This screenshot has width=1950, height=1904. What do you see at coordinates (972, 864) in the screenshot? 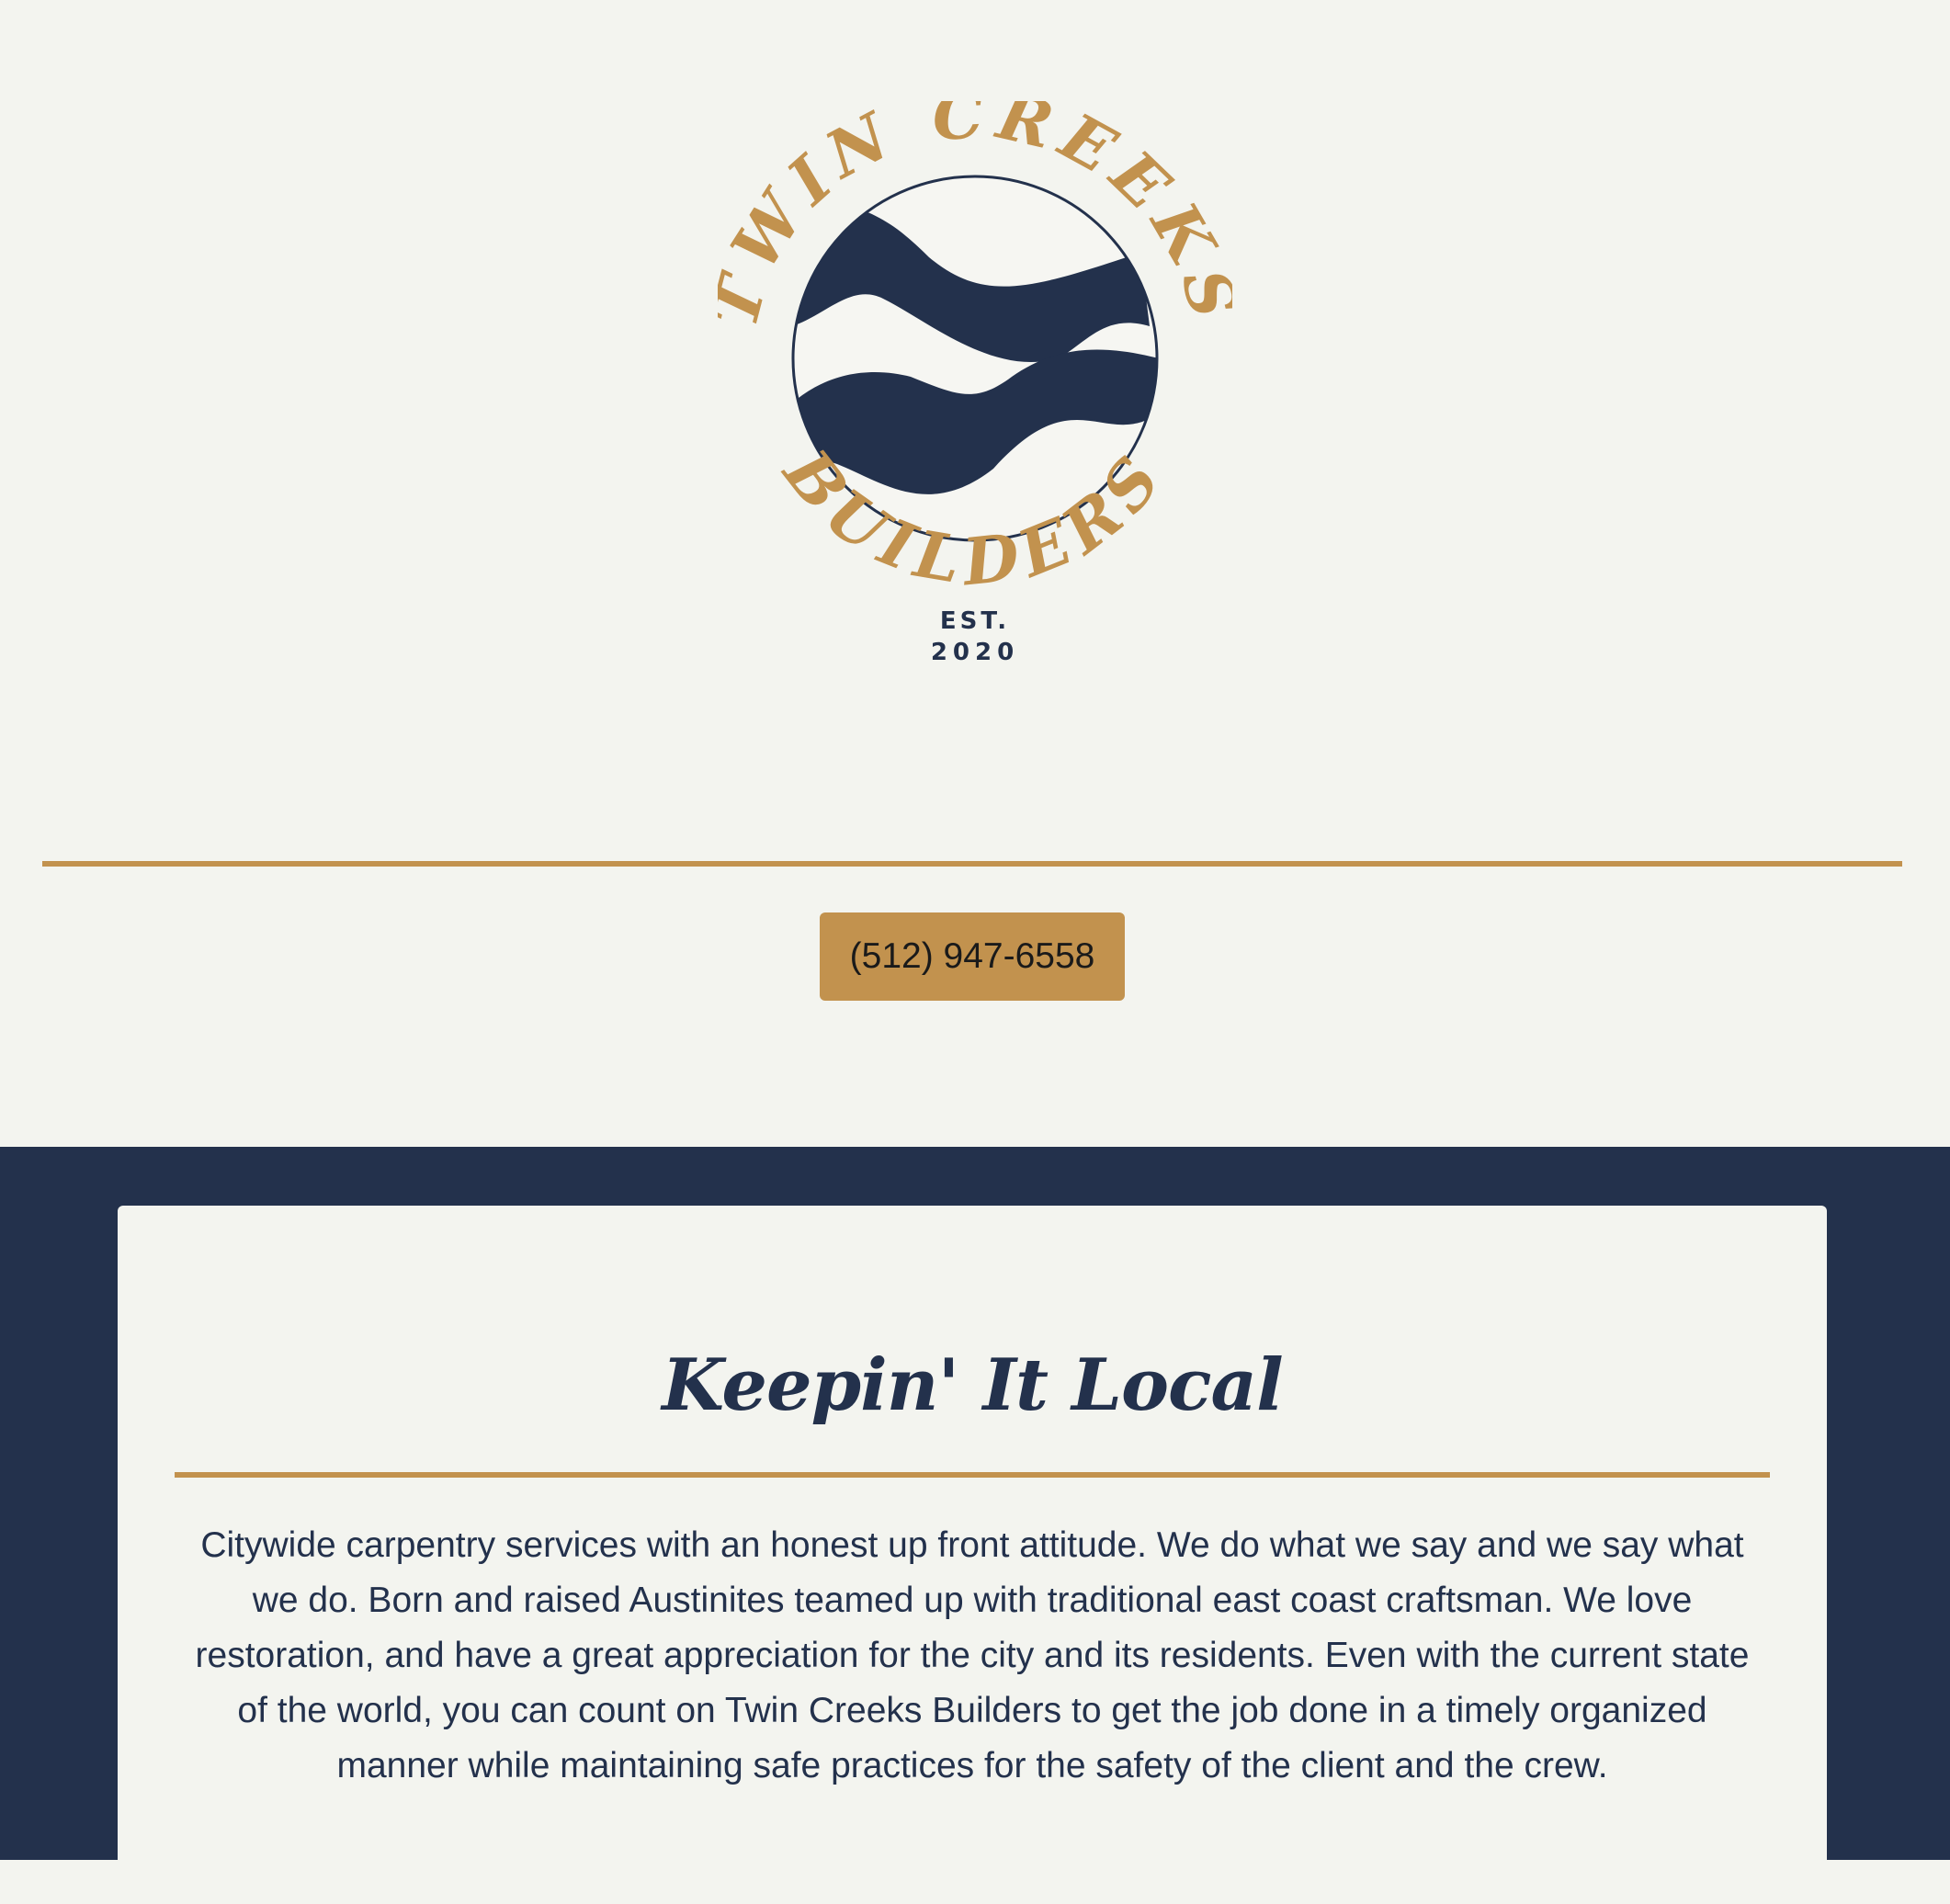
I see `header-divider` at bounding box center [972, 864].